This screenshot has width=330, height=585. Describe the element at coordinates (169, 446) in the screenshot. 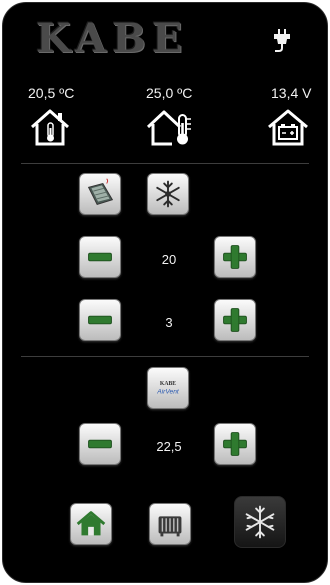

I see `airvent-value: 22,5` at that location.